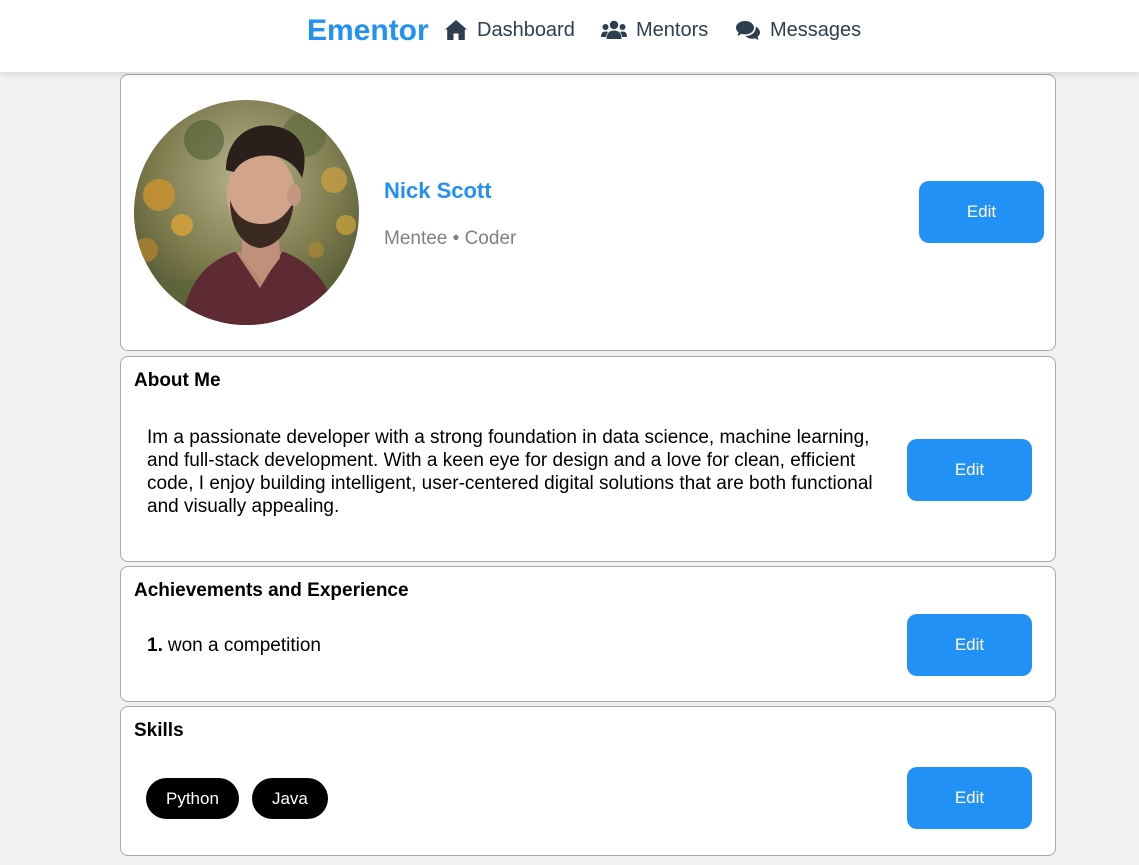 The width and height of the screenshot is (1139, 865). I want to click on nav-mentors-label: Mentors, so click(672, 29).